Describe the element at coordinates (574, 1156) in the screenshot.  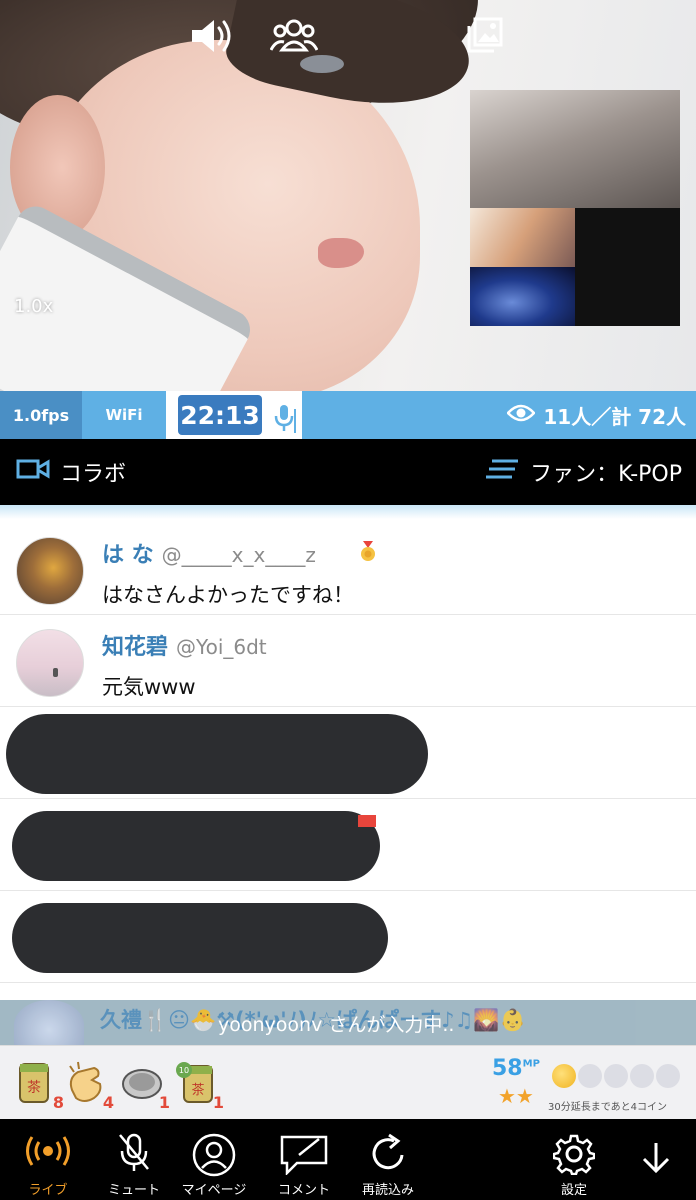
I see `gear-icon` at that location.